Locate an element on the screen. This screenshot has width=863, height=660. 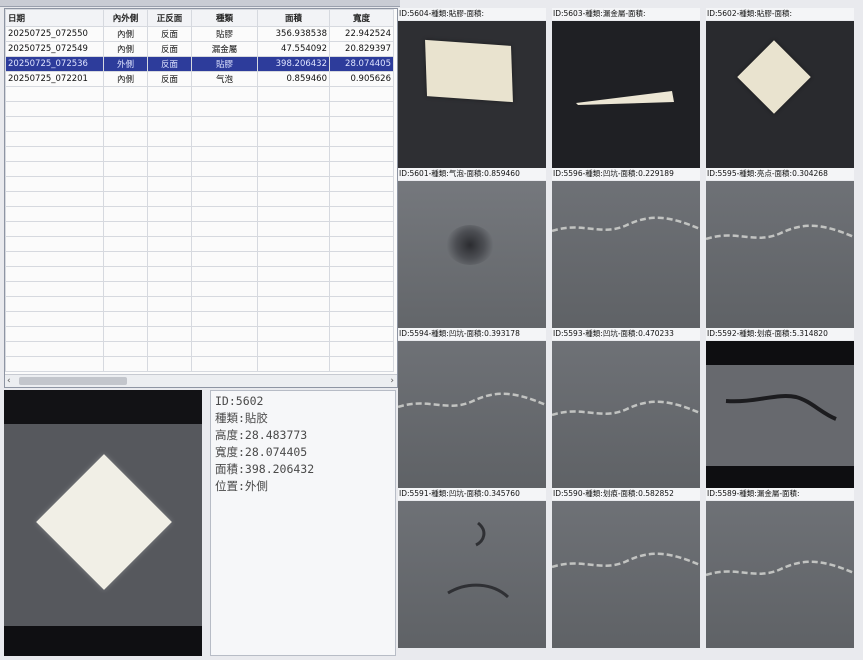
cell-type: 气泡 is located at coordinates (224, 79).